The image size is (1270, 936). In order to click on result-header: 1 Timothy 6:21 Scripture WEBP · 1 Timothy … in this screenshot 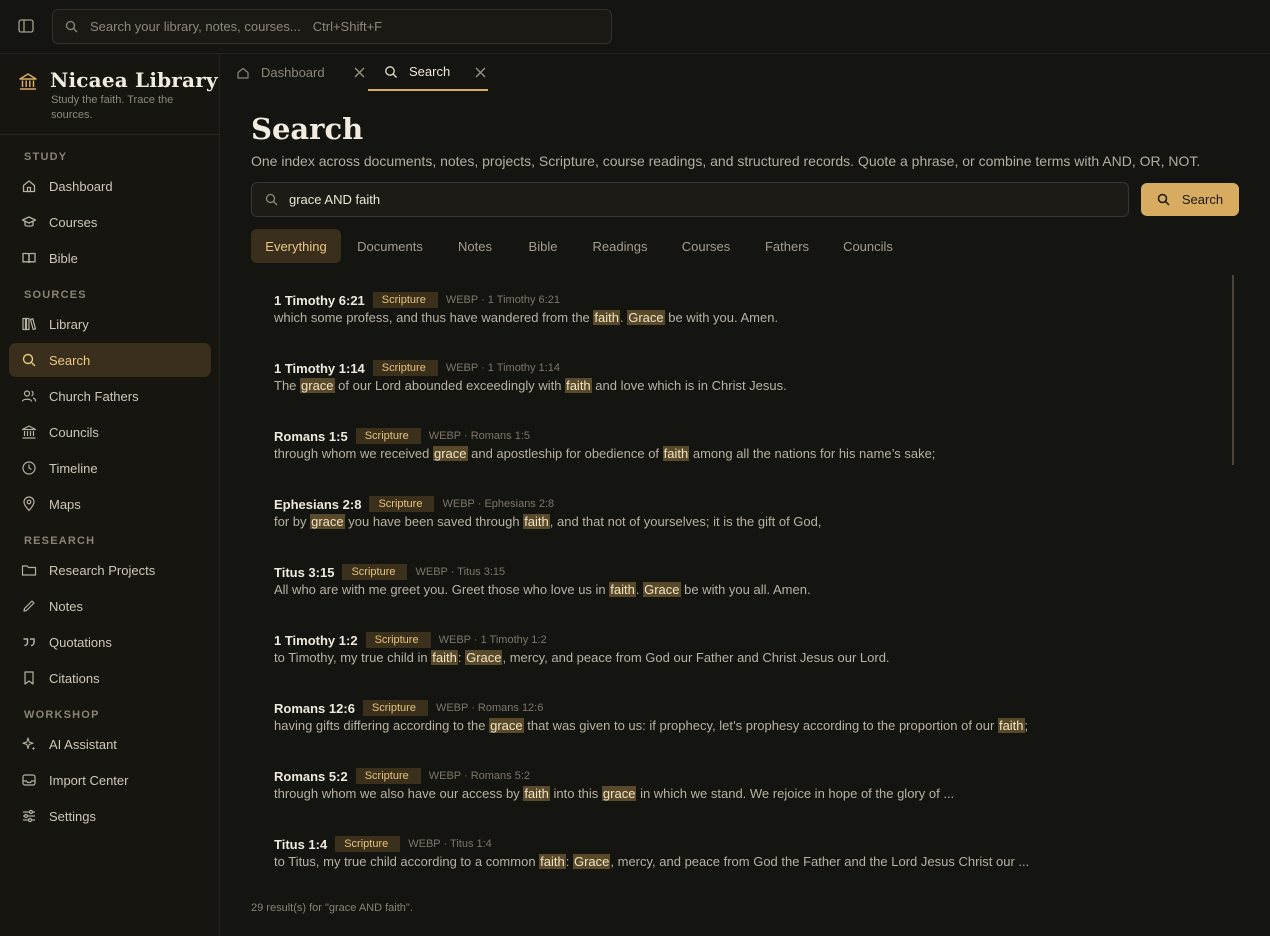, I will do `click(526, 300)`.